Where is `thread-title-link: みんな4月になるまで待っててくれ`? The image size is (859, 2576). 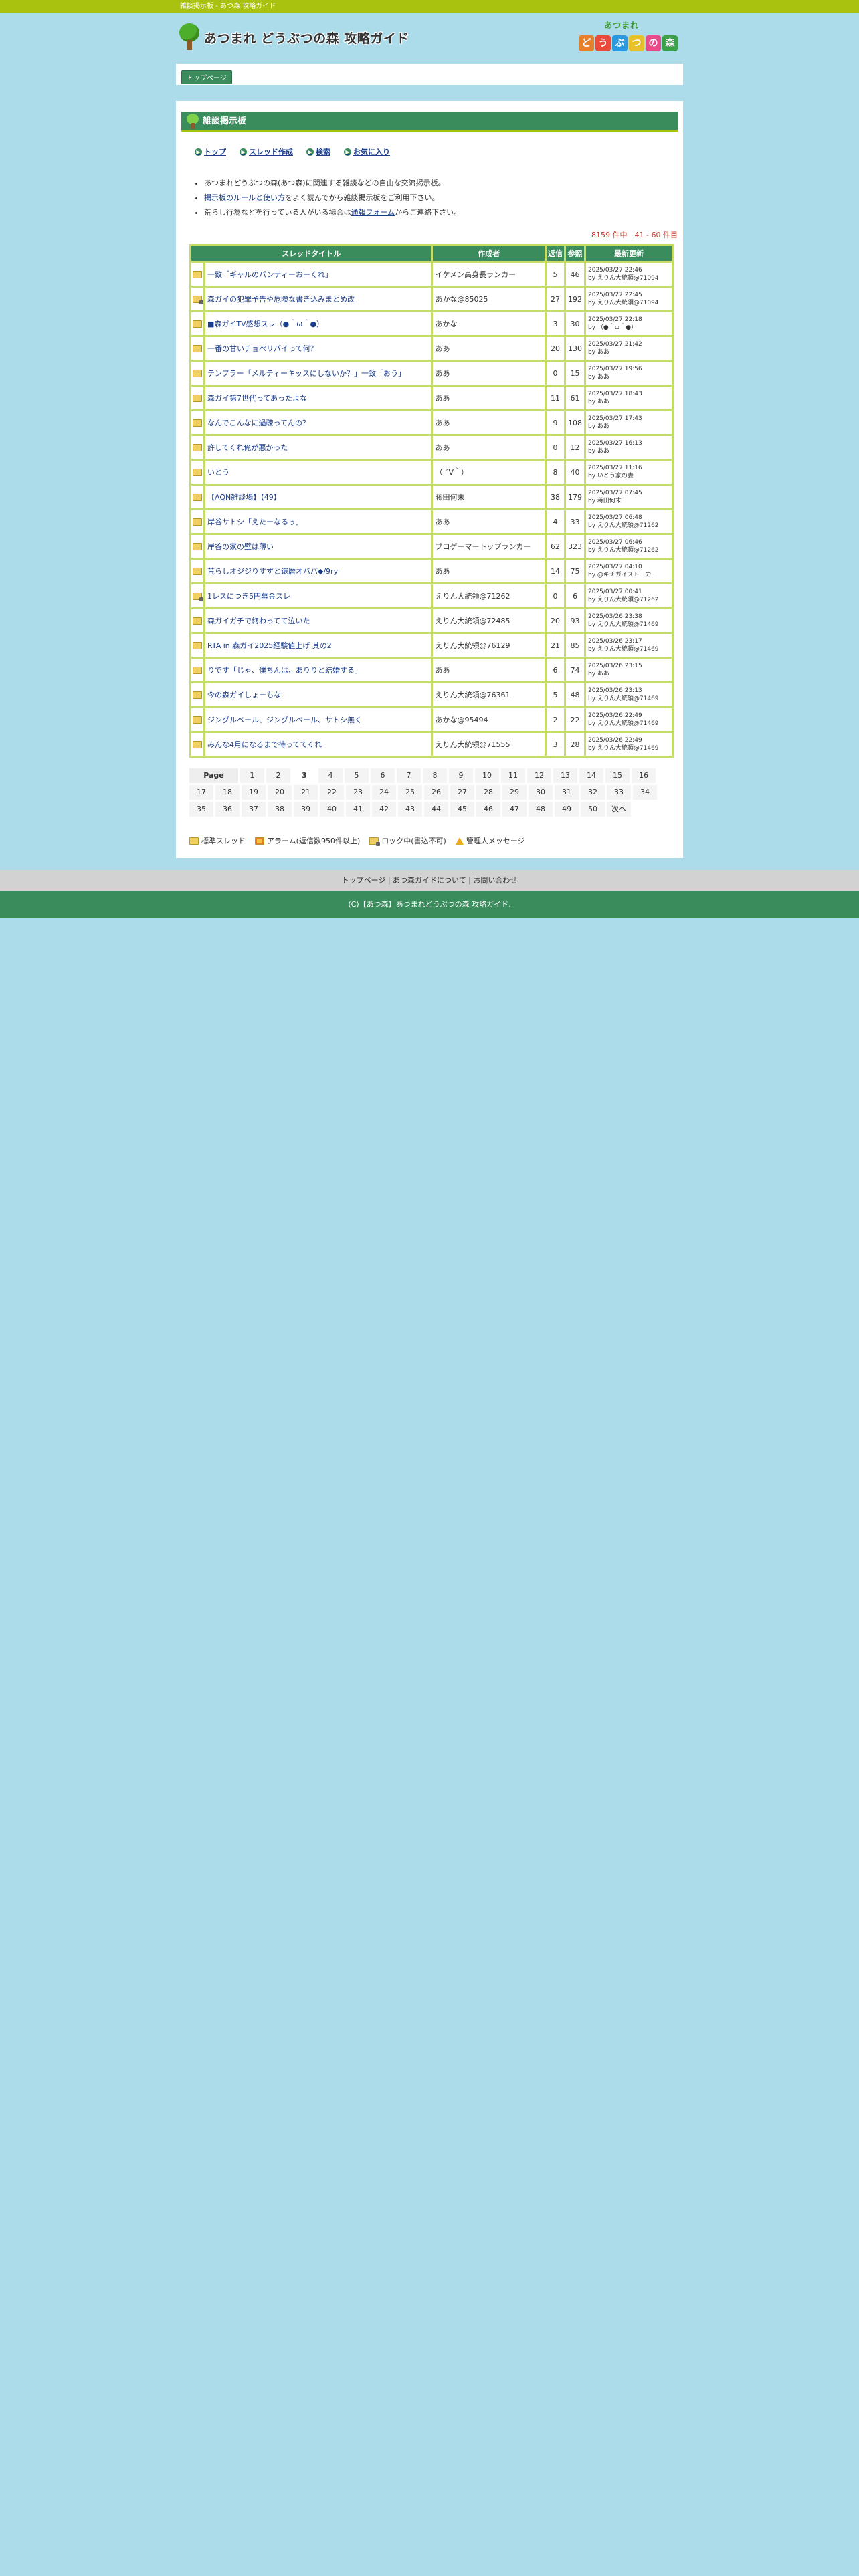
thread-title-link: みんな4月になるまで待っててくれ is located at coordinates (264, 745).